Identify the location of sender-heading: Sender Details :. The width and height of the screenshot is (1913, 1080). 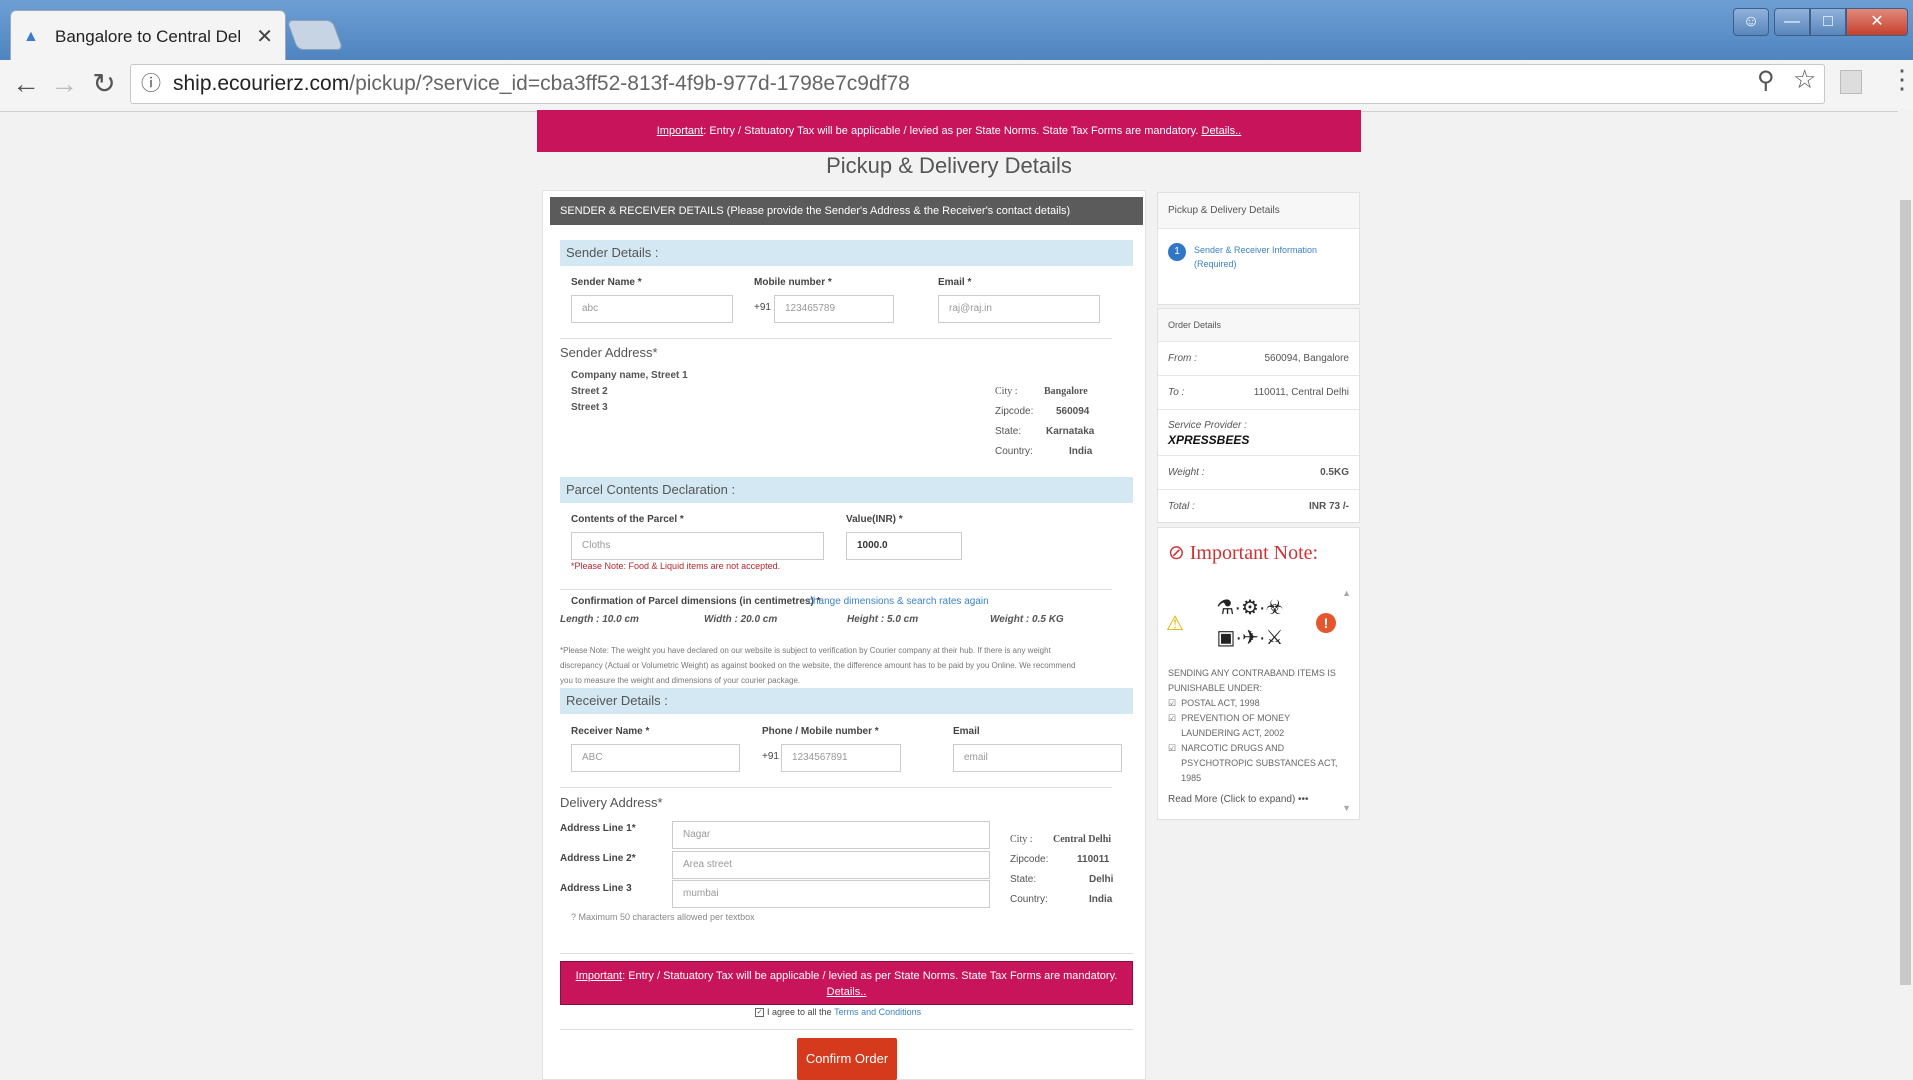
(846, 253).